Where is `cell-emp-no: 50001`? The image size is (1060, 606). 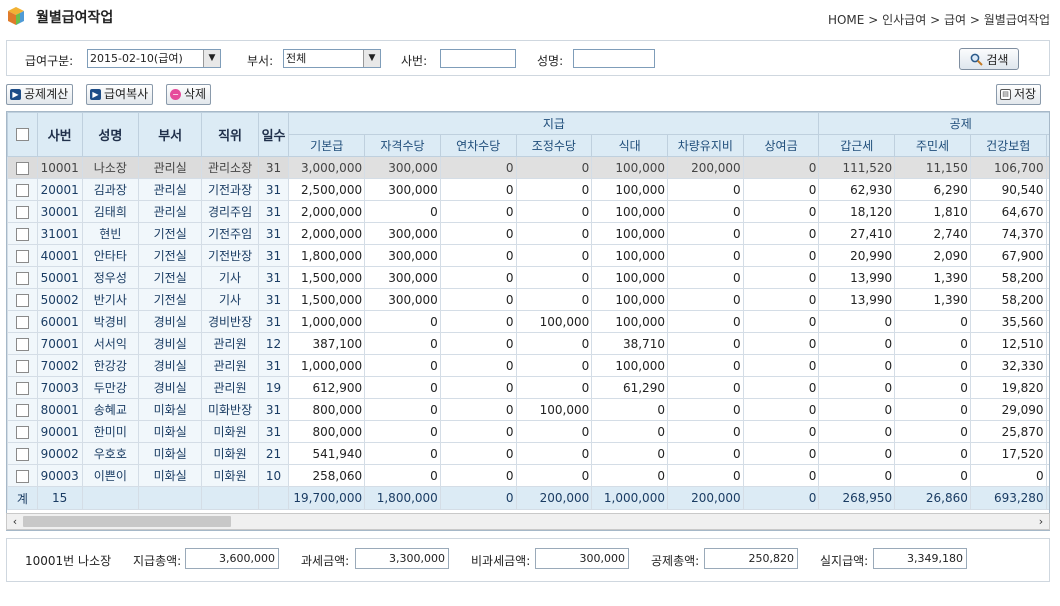 cell-emp-no: 50001 is located at coordinates (59, 277).